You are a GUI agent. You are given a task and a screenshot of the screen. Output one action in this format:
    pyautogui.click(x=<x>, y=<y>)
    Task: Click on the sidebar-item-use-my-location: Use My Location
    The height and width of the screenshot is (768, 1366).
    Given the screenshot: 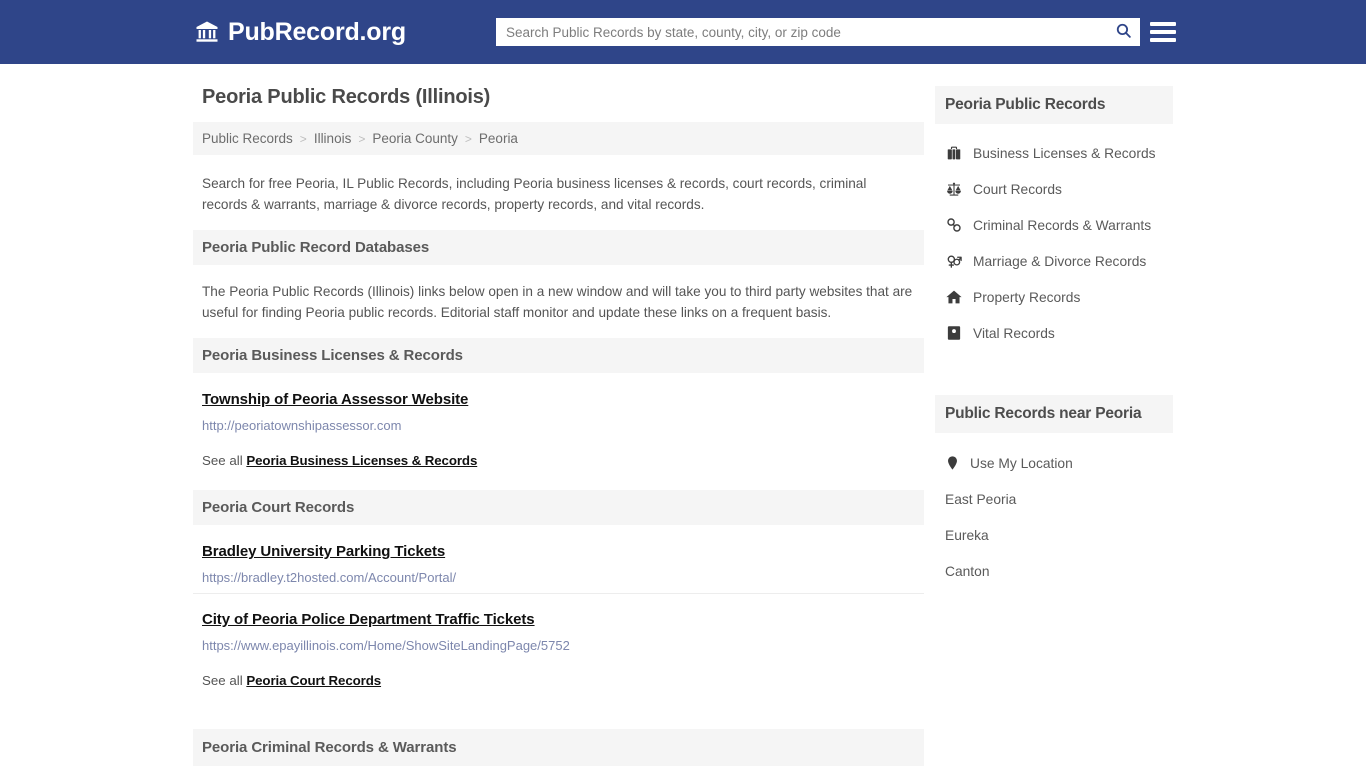 What is the action you would take?
    pyautogui.click(x=1054, y=463)
    